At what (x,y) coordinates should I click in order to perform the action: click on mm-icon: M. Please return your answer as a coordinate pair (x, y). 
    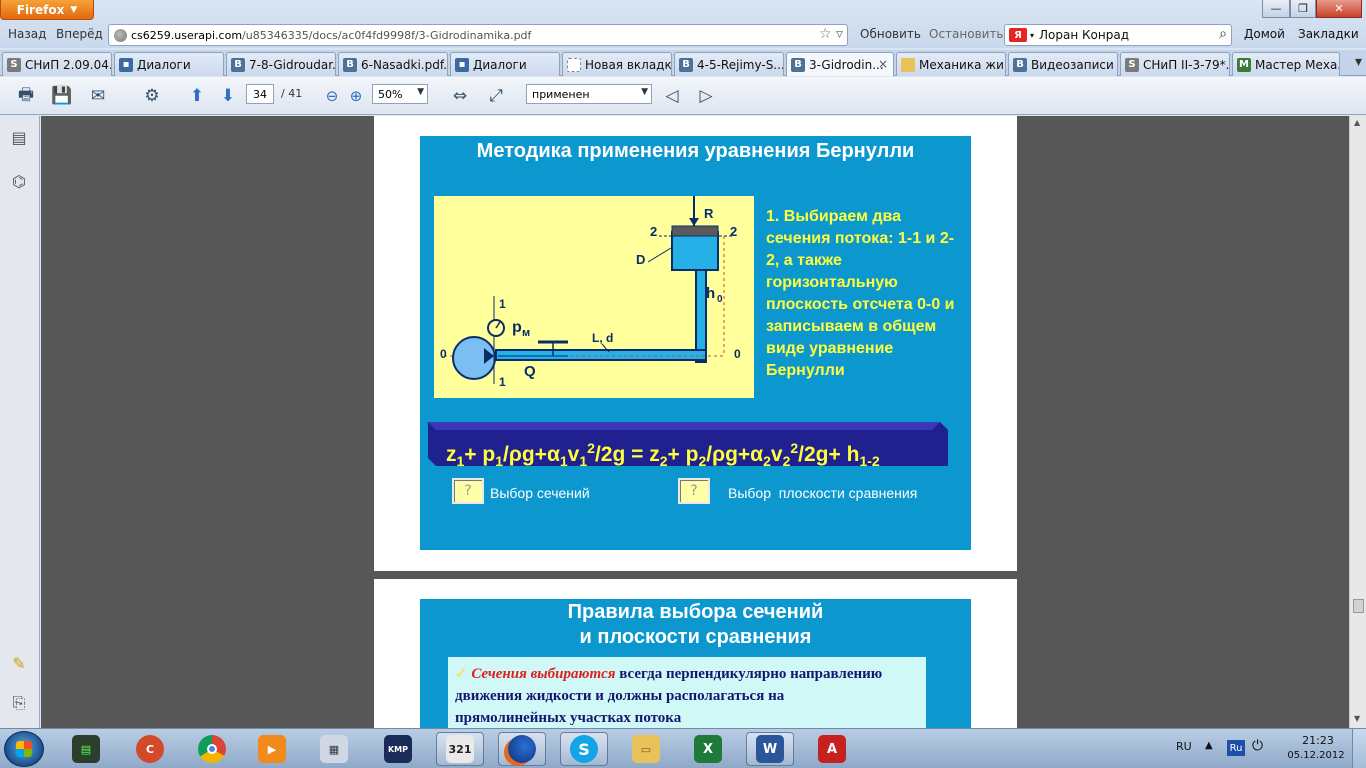
    Looking at the image, I should click on (1244, 64).